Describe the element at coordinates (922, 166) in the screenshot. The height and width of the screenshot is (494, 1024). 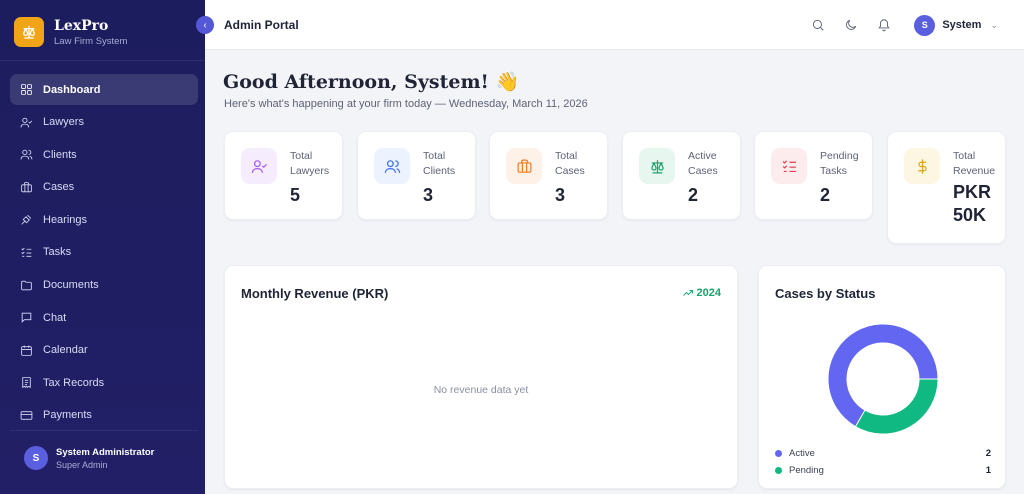
I see `dollar-icon` at that location.